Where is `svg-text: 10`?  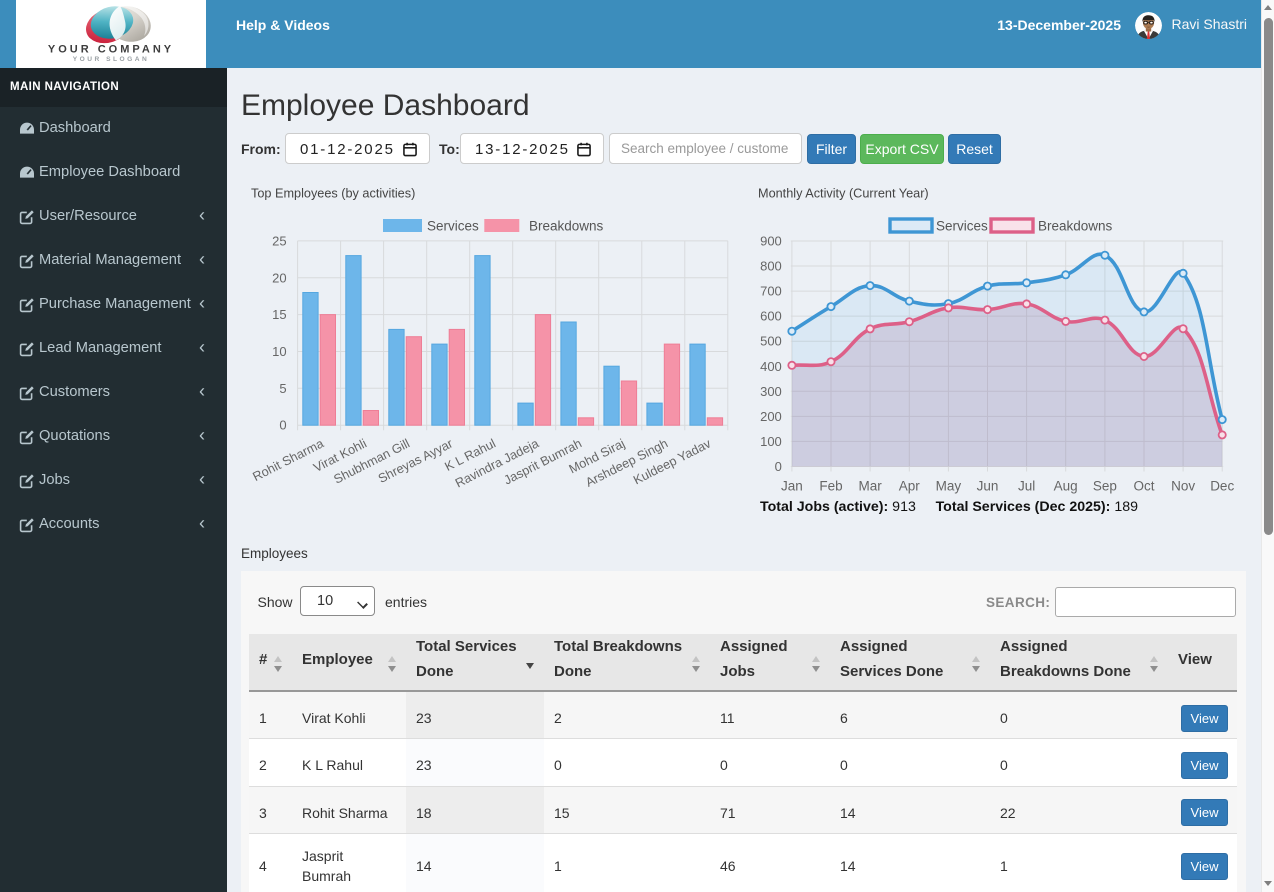
svg-text: 10 is located at coordinates (279, 351).